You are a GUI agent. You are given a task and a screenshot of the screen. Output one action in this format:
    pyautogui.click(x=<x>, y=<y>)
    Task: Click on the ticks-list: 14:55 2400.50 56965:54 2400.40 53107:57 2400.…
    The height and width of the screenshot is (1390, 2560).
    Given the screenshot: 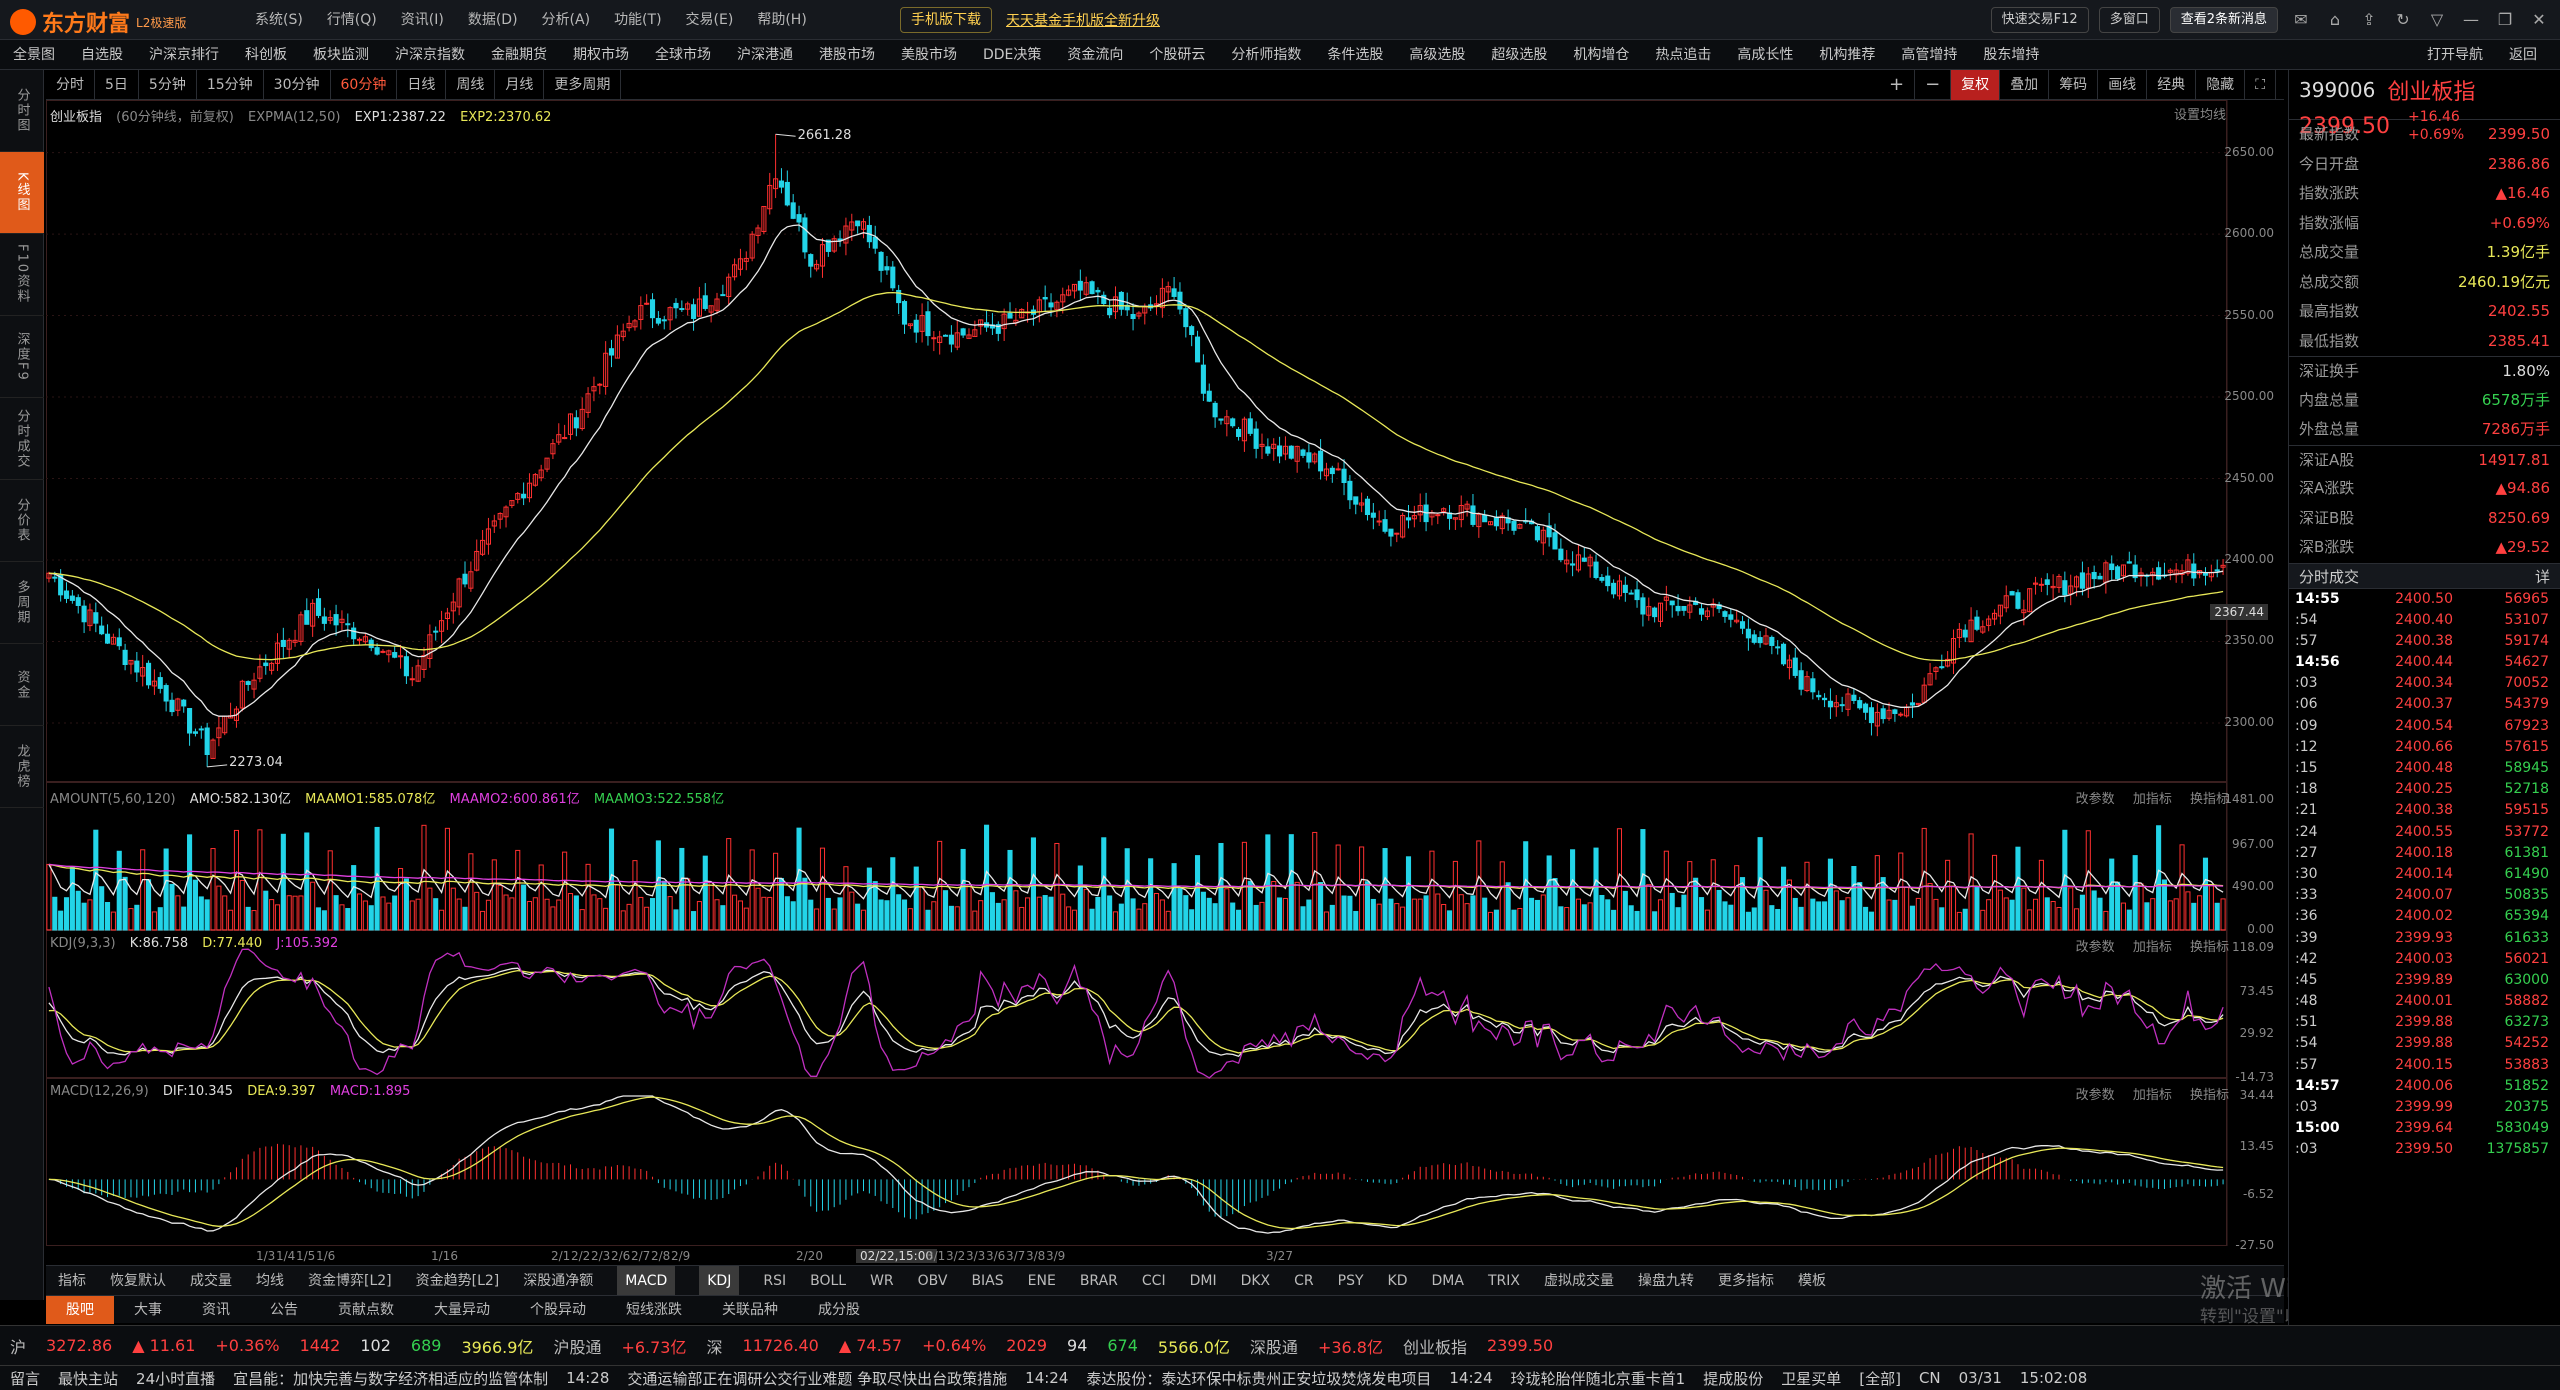 What is the action you would take?
    pyautogui.click(x=2424, y=875)
    